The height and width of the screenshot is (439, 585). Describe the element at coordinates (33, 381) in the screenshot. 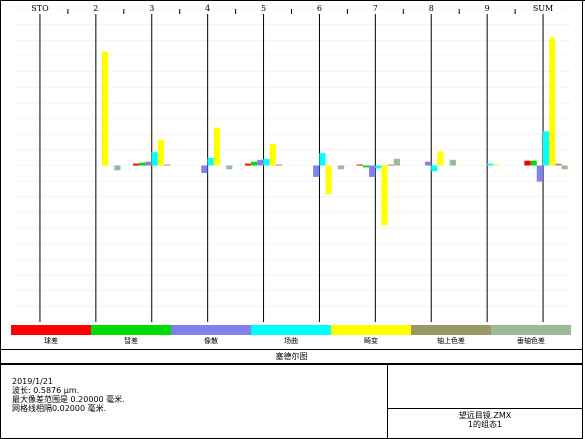

I see `info-date: 2019/1/21` at that location.